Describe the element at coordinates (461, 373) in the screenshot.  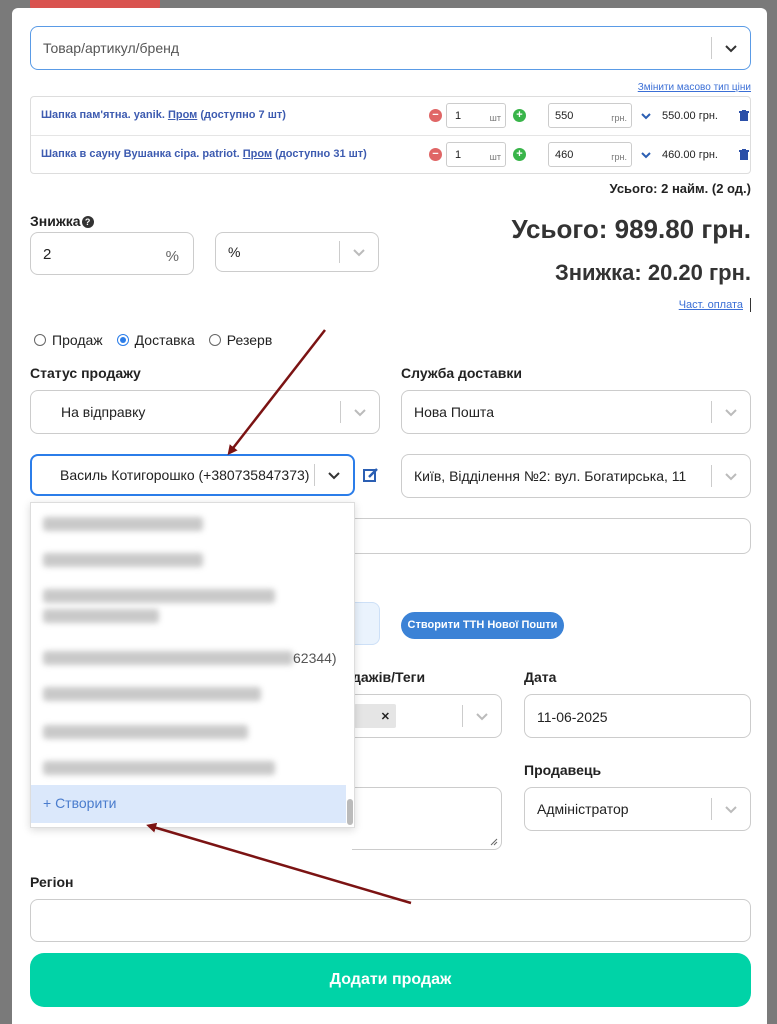
I see `delivery-service-label: Служба доставки` at that location.